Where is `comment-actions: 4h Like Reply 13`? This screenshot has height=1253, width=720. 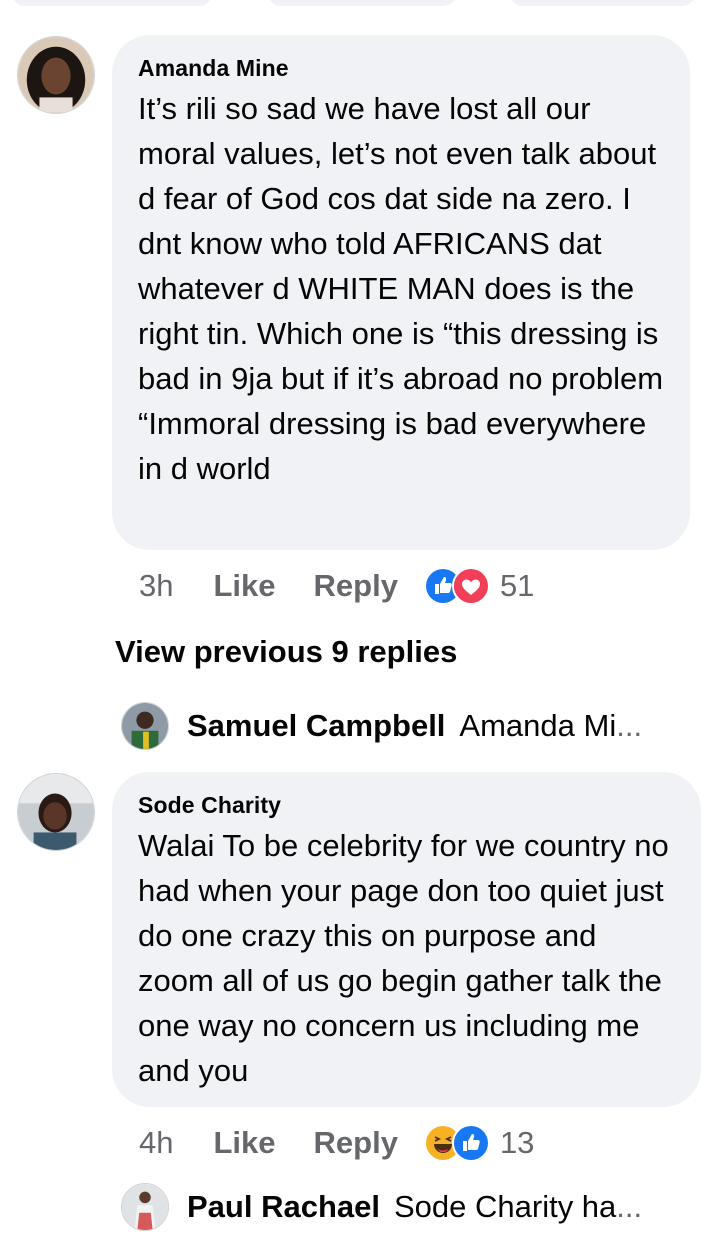
comment-actions: 4h Like Reply 13 is located at coordinates (336, 1143).